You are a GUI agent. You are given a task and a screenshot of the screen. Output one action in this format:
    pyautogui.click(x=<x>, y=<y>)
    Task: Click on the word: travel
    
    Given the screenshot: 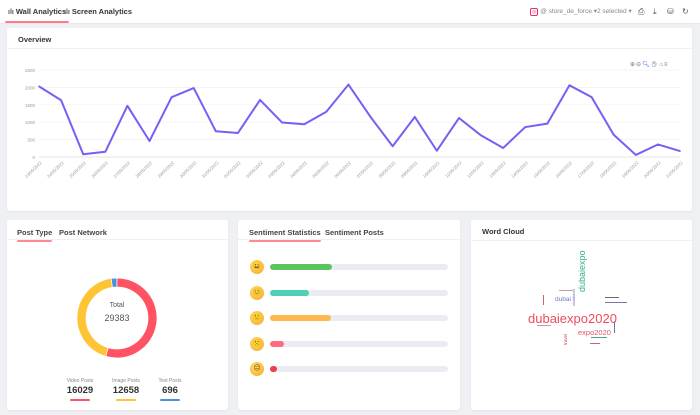 What is the action you would take?
    pyautogui.click(x=565, y=339)
    